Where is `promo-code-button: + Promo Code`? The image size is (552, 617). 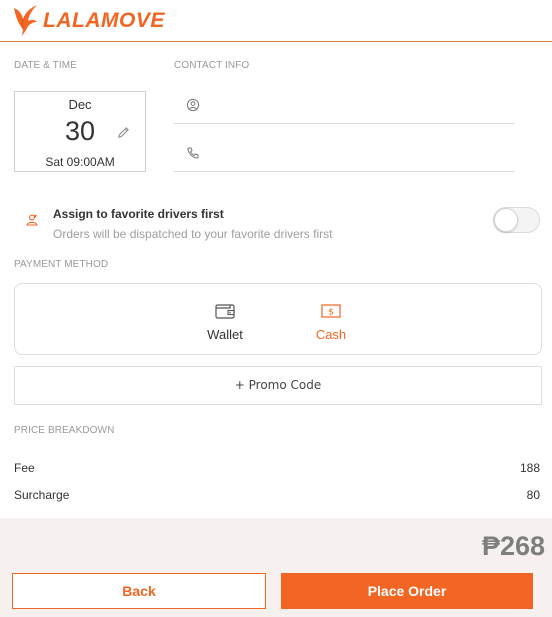 promo-code-button: + Promo Code is located at coordinates (278, 385).